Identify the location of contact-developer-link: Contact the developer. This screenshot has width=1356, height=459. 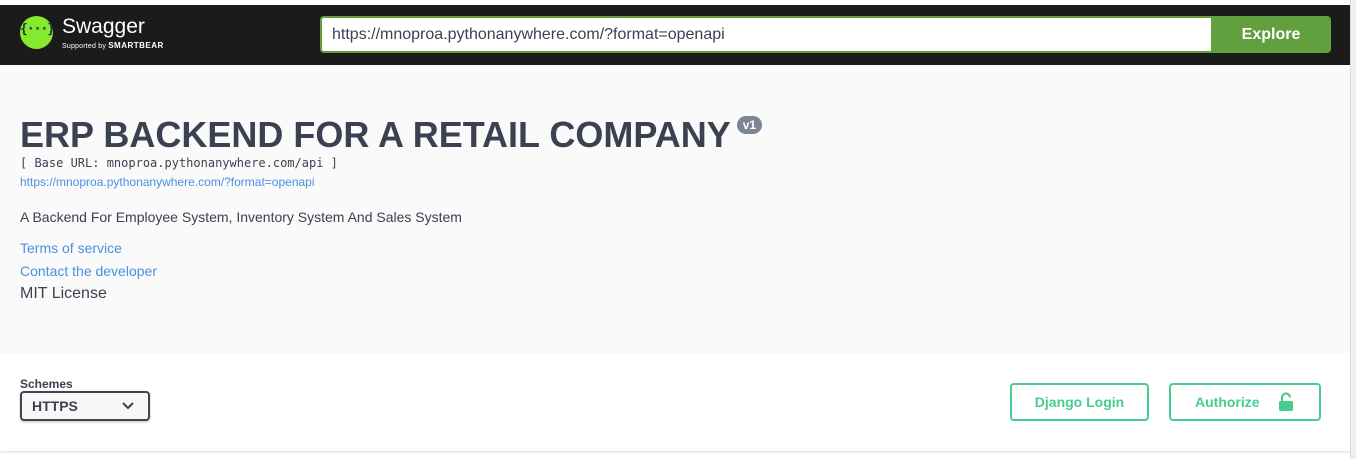
(88, 271).